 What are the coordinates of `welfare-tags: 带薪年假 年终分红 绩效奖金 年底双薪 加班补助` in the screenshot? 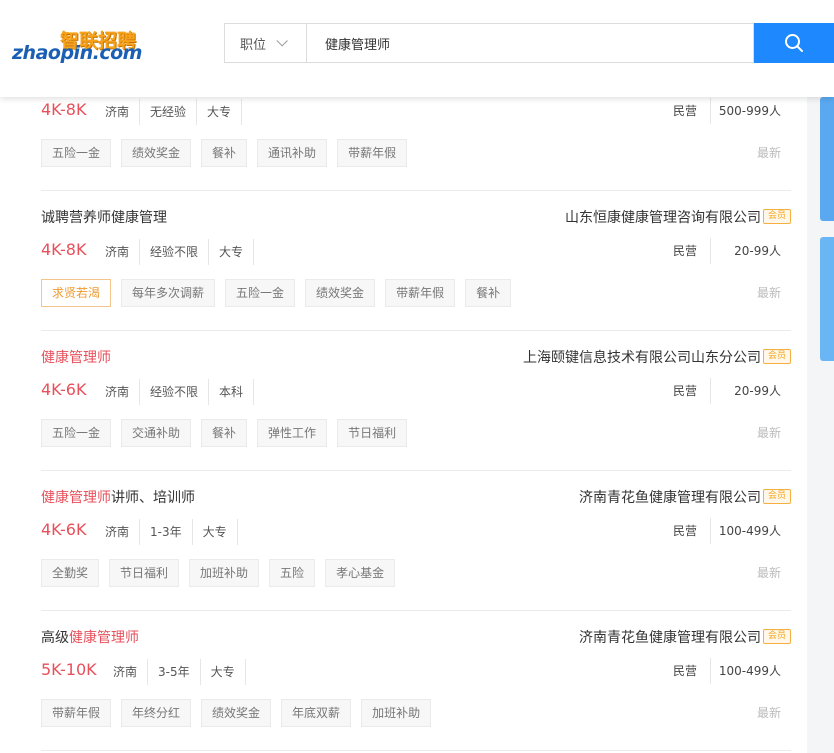 It's located at (241, 713).